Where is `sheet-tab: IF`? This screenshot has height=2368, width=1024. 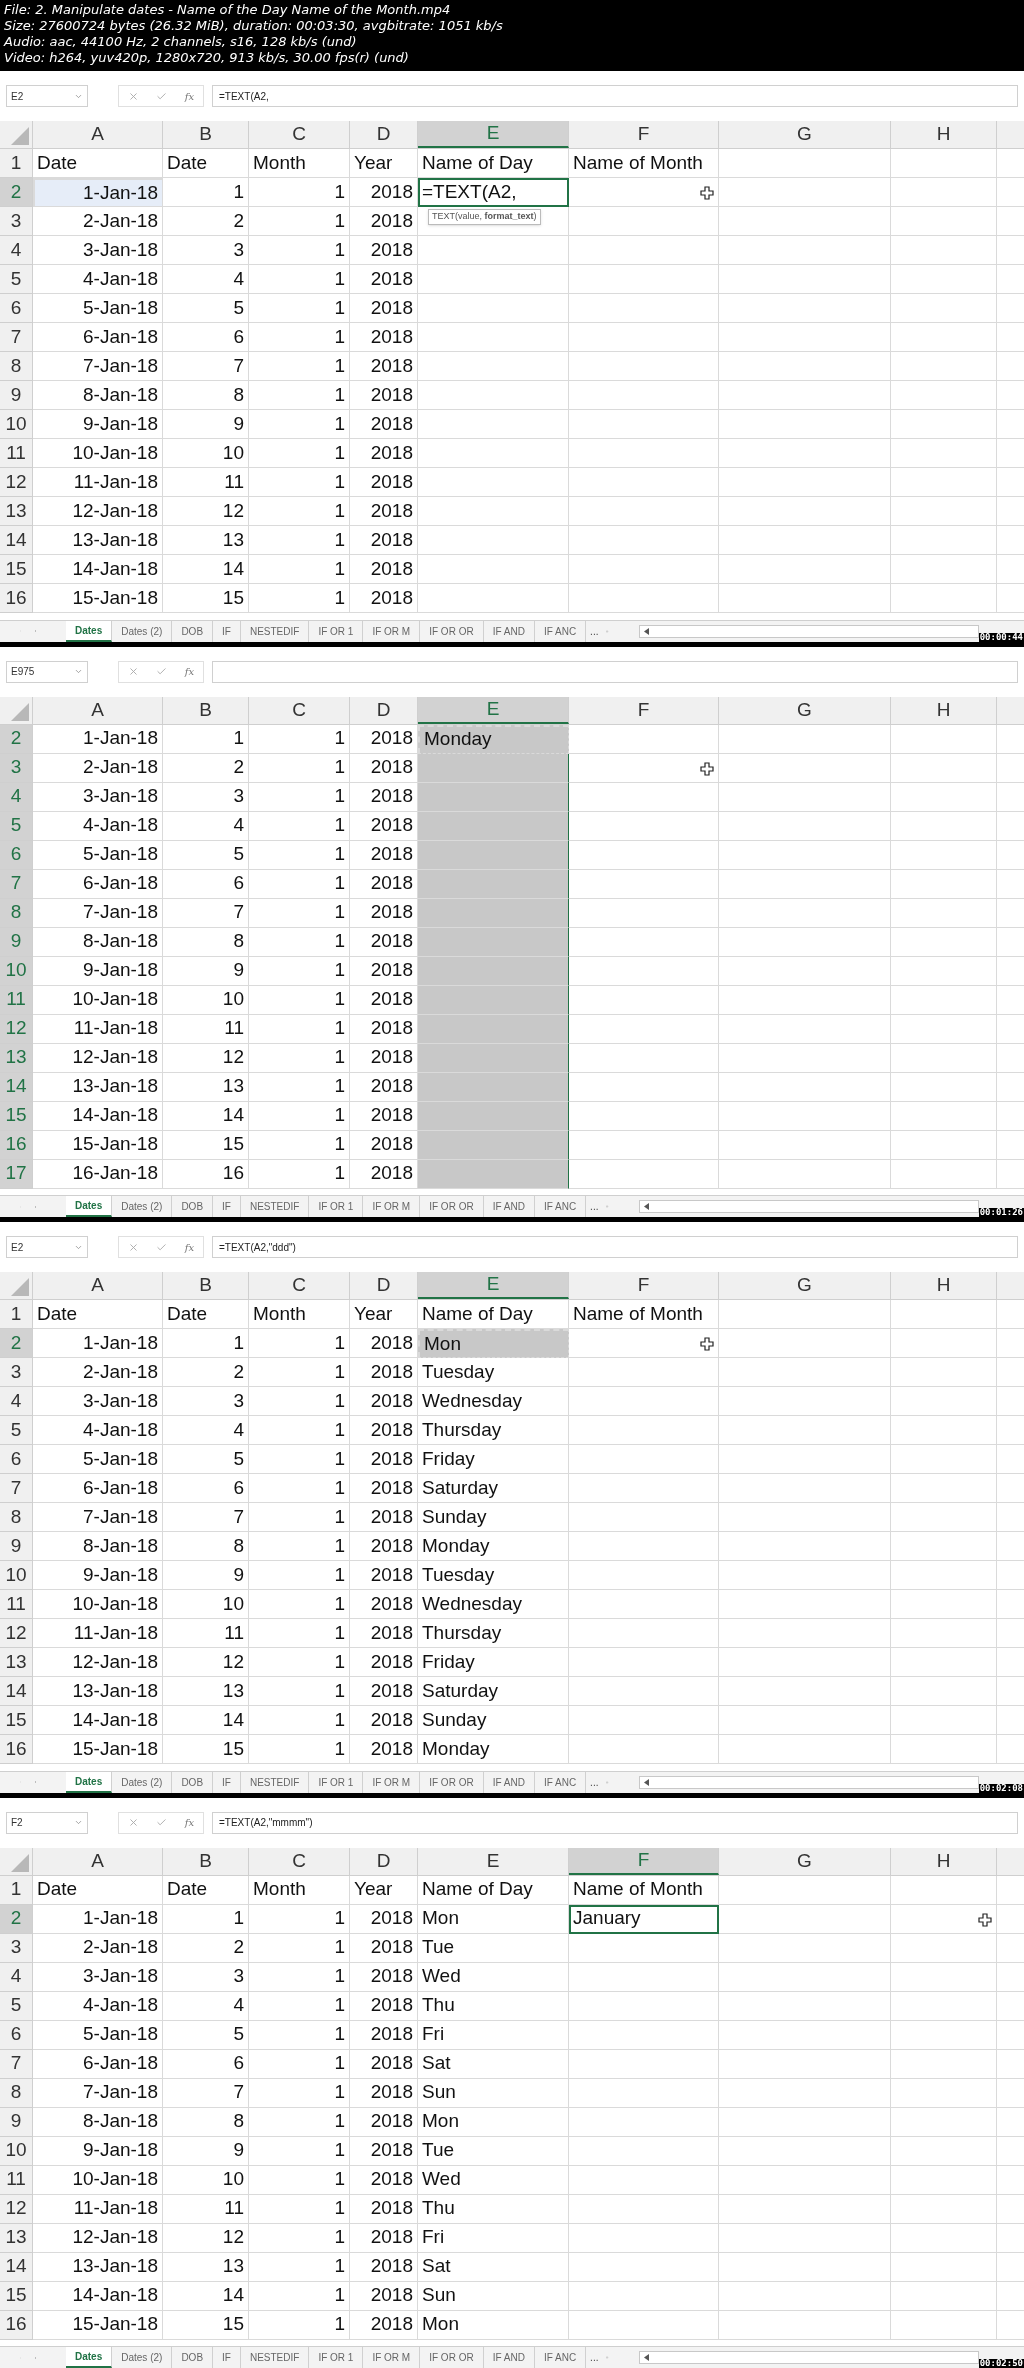 sheet-tab: IF is located at coordinates (227, 2357).